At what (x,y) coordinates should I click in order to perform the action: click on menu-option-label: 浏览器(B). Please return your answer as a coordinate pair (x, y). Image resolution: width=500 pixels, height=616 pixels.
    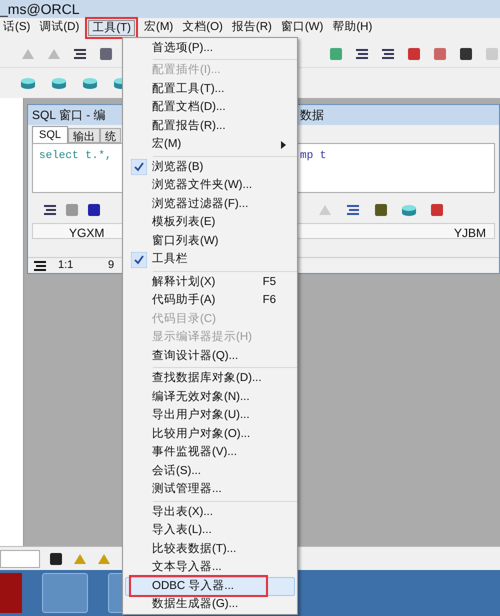
    Looking at the image, I should click on (178, 167).